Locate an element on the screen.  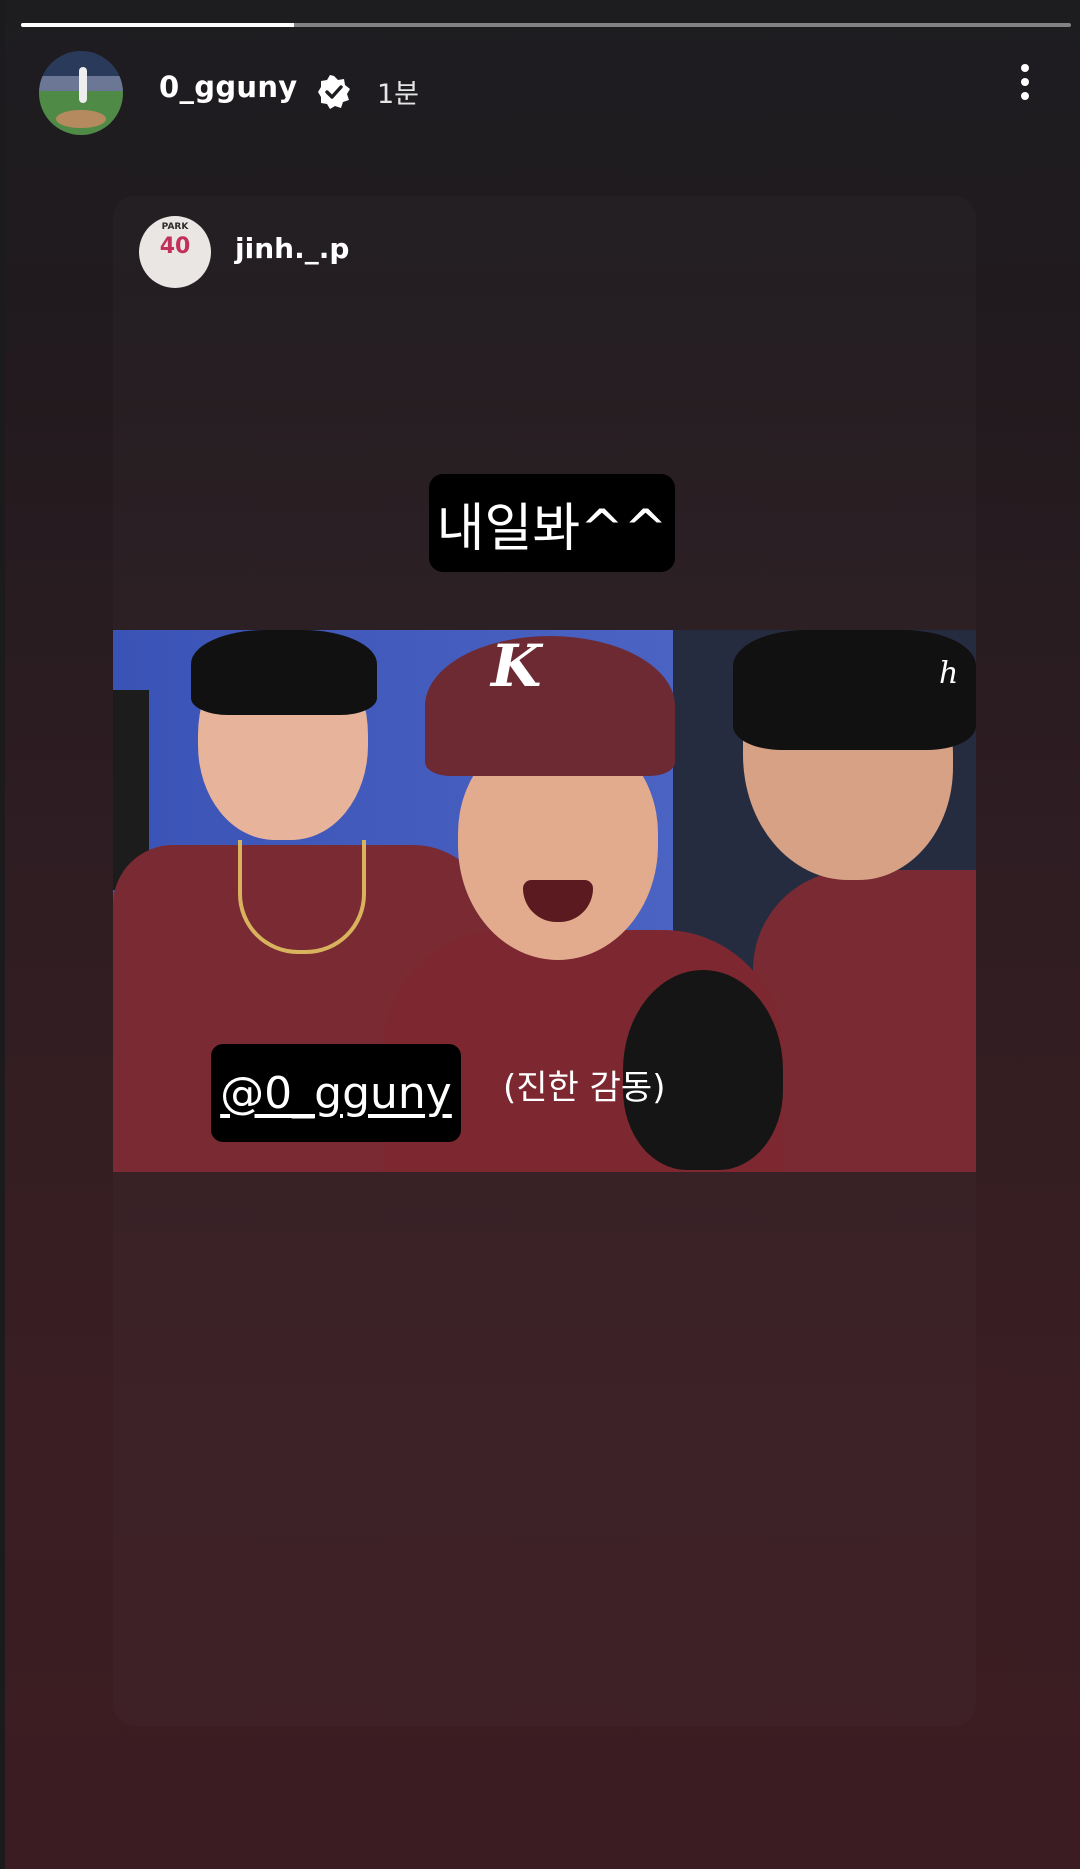
story-timestamp: 1분 is located at coordinates (398, 94).